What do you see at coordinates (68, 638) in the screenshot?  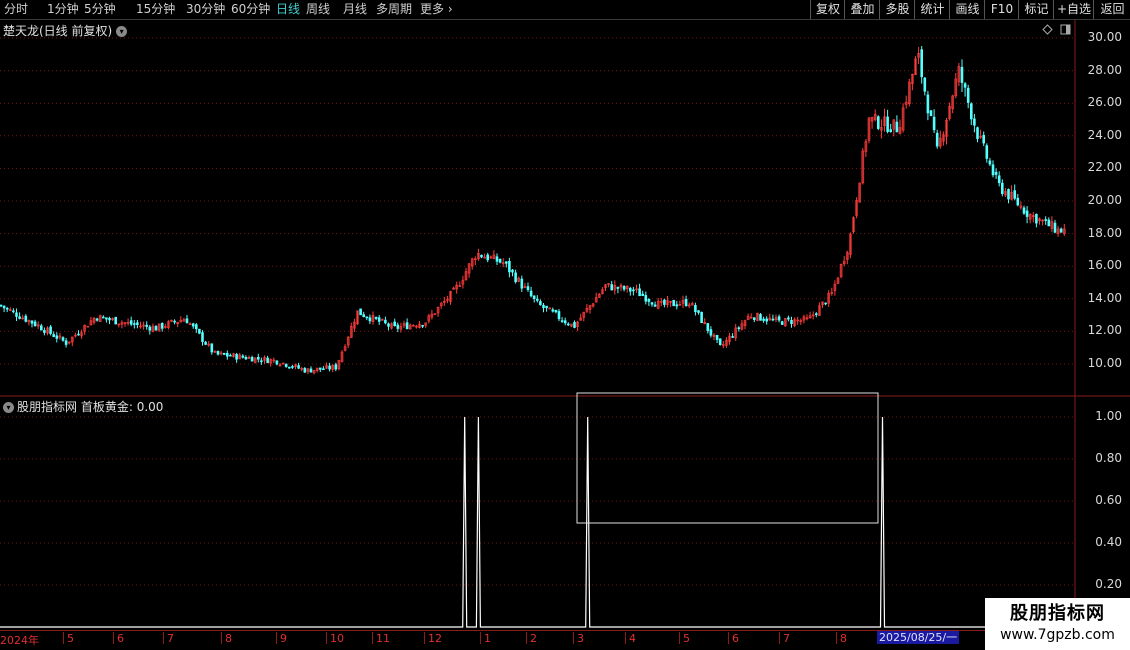 I see `date-tick-label: 5` at bounding box center [68, 638].